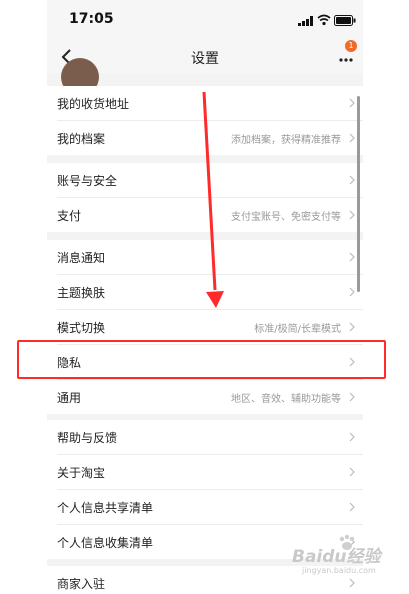 The height and width of the screenshot is (594, 409). I want to click on paw-icon, so click(347, 542).